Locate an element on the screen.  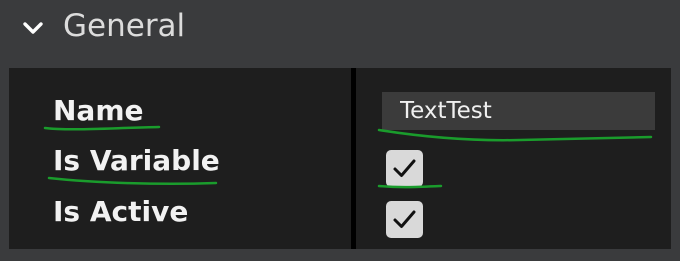
property-label-name: Name is located at coordinates (98, 110).